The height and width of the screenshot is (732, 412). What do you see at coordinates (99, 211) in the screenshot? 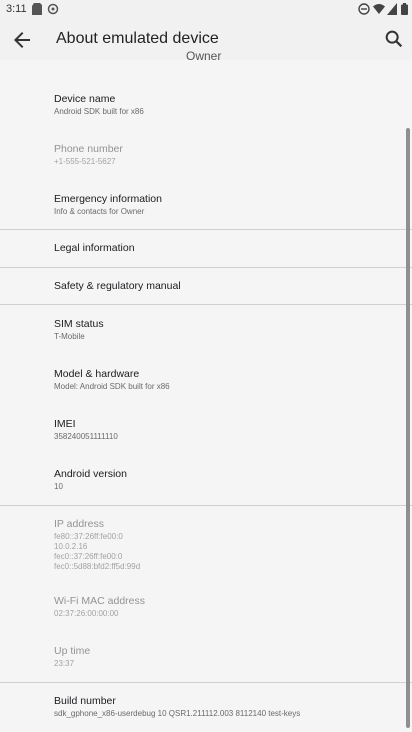
I see `item-subtitle: Info & contacts for Owner` at bounding box center [99, 211].